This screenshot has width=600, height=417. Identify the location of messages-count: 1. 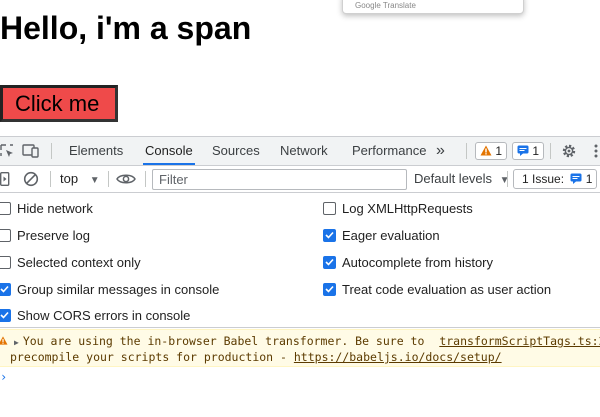
(536, 151).